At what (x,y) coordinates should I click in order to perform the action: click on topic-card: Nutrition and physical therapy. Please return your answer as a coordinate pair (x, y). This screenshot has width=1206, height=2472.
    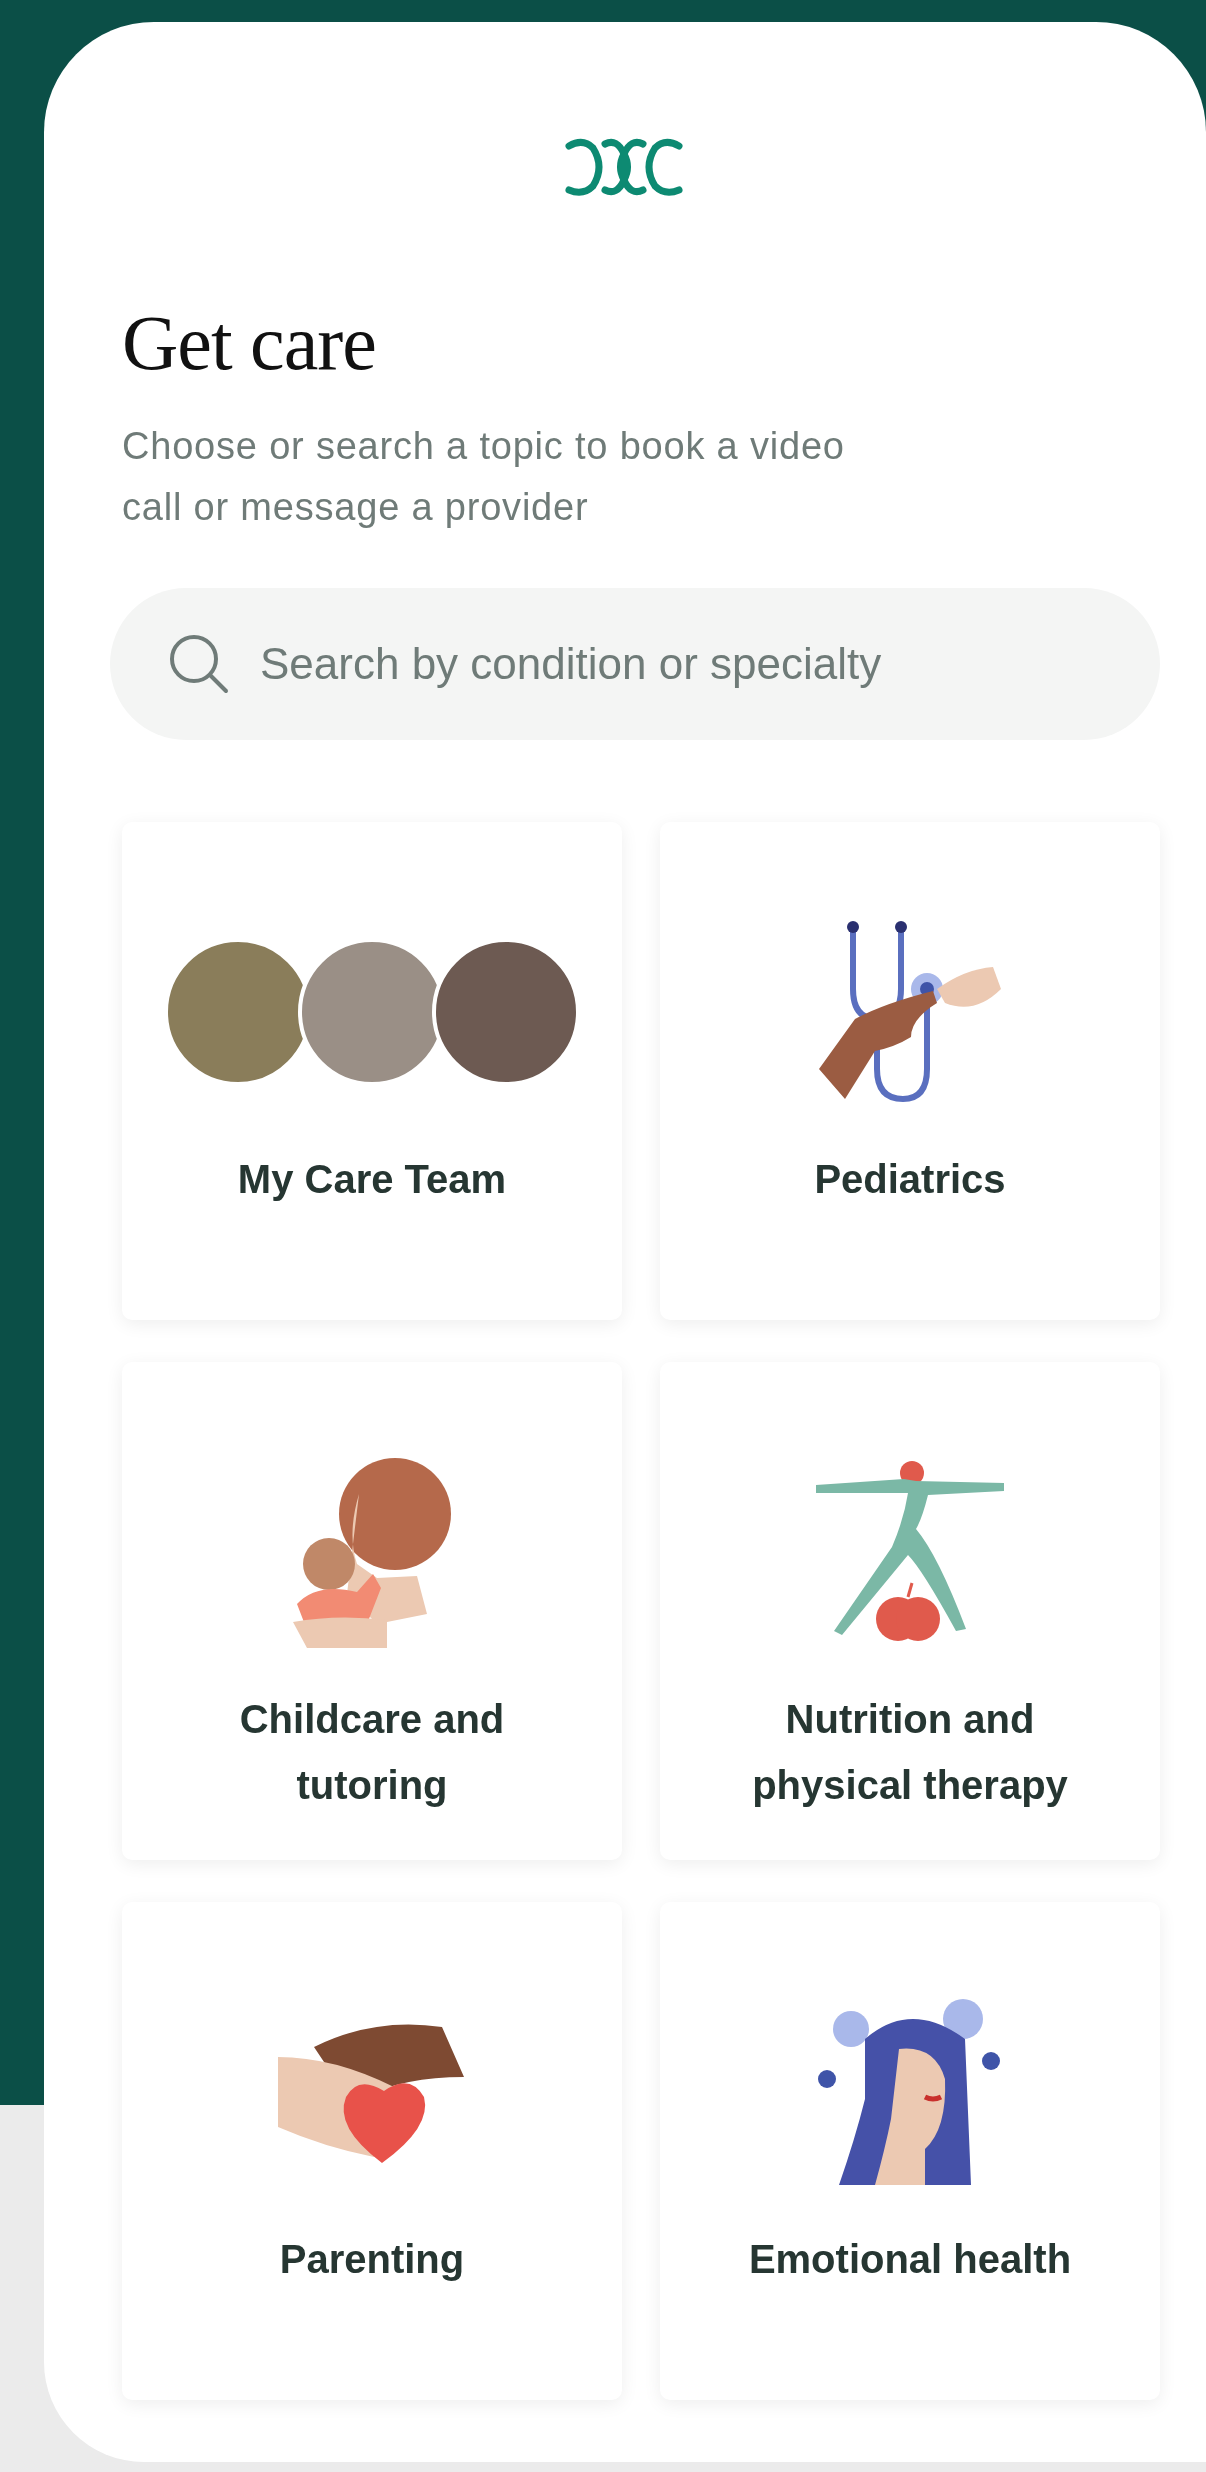
    Looking at the image, I should click on (910, 1611).